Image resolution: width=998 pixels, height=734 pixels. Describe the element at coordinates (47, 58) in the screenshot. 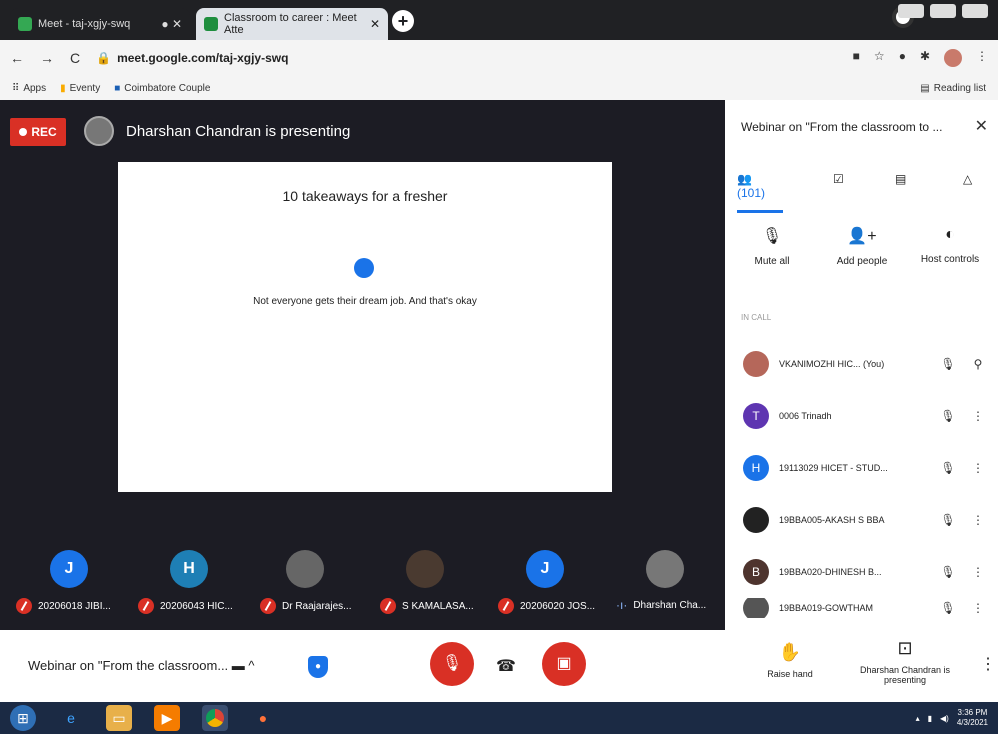

I see `forward-icon: →` at that location.